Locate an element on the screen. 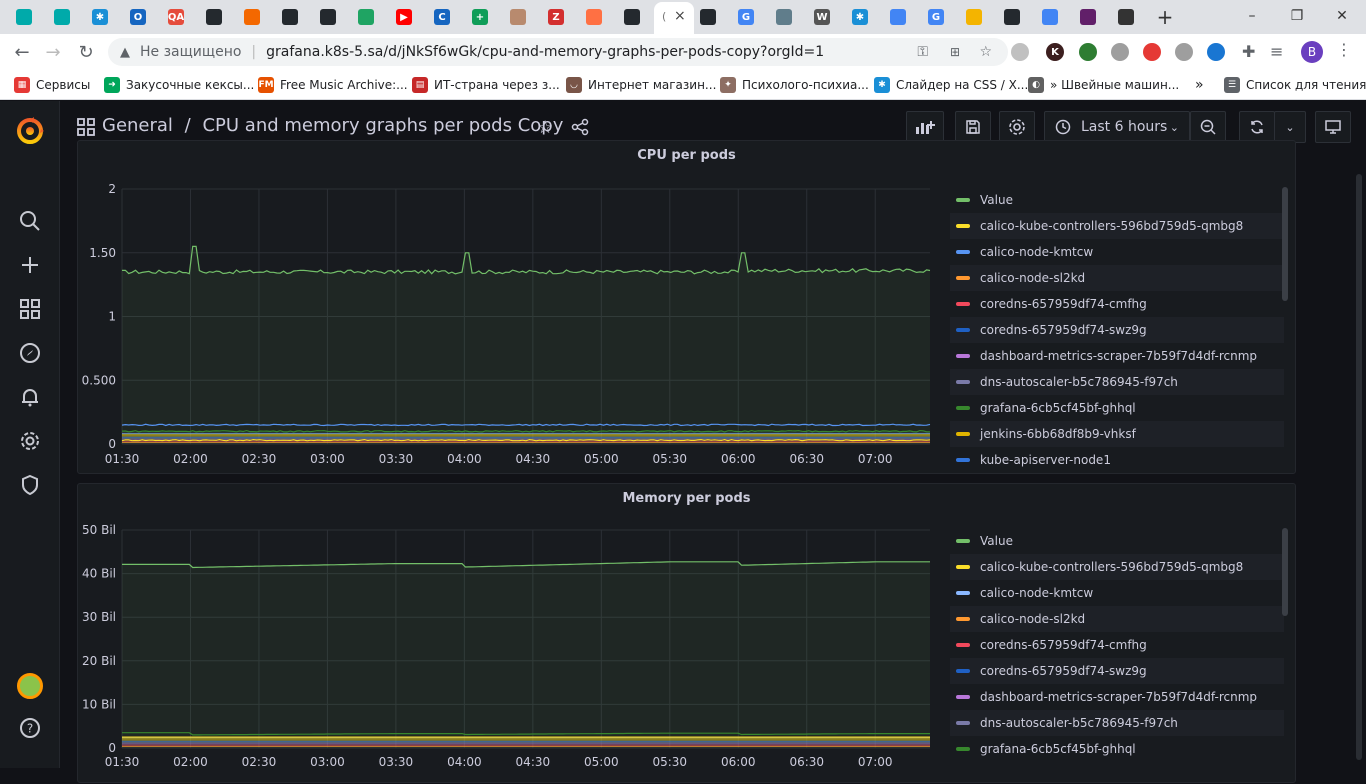  dashboard-title: CPU and memory graphs per pods Copy is located at coordinates (382, 125).